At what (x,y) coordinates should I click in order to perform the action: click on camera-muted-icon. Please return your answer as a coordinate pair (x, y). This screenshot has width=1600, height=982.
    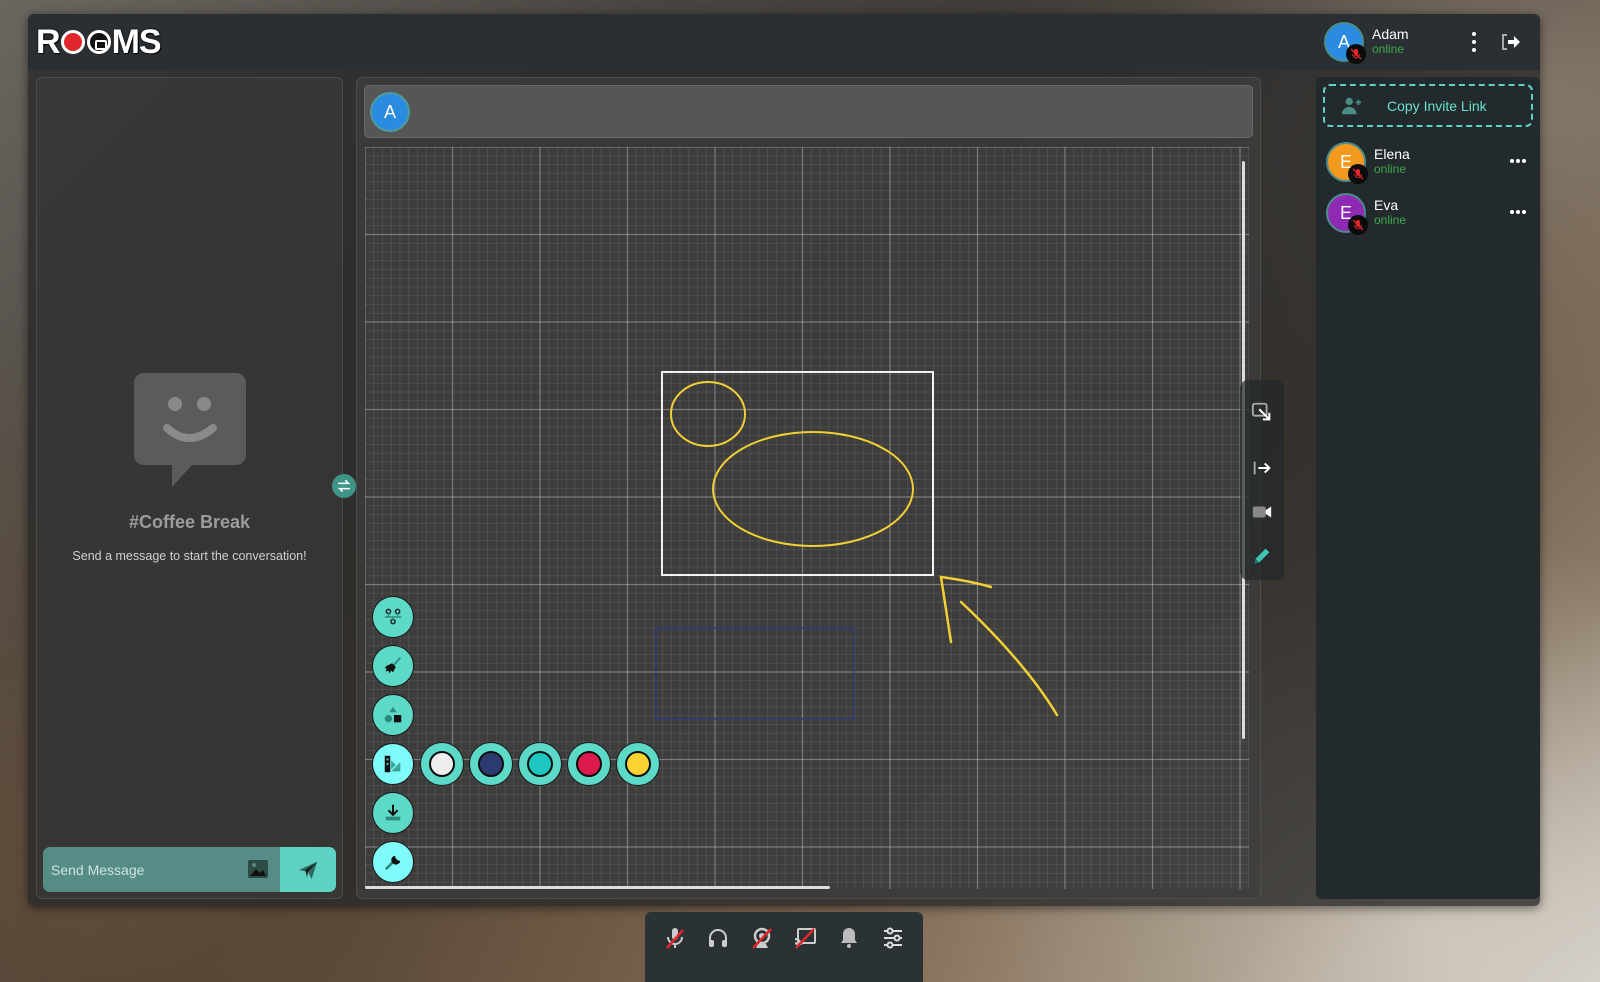
    Looking at the image, I should click on (762, 938).